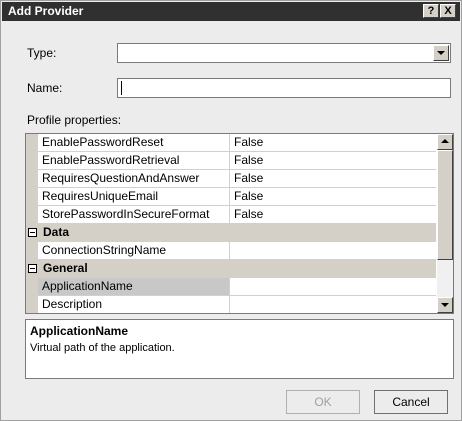 The width and height of the screenshot is (462, 421). I want to click on grid-property-row: EnablePasswordReset False, so click(231, 143).